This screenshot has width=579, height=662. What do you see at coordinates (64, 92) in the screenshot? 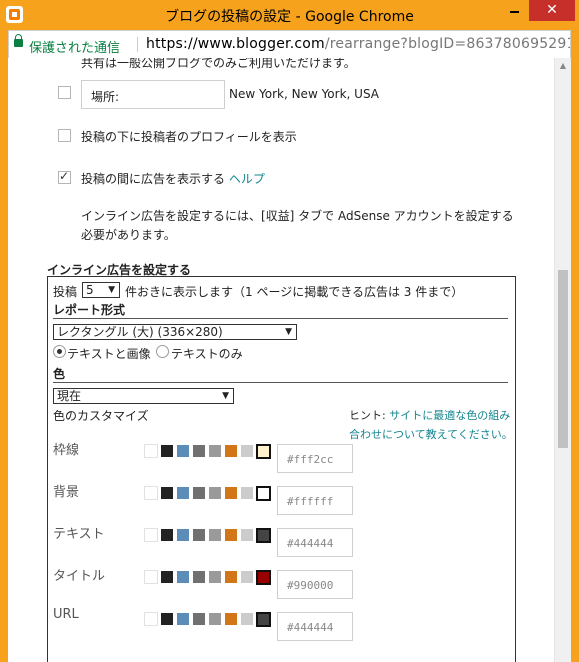
I see `location-checkbox` at bounding box center [64, 92].